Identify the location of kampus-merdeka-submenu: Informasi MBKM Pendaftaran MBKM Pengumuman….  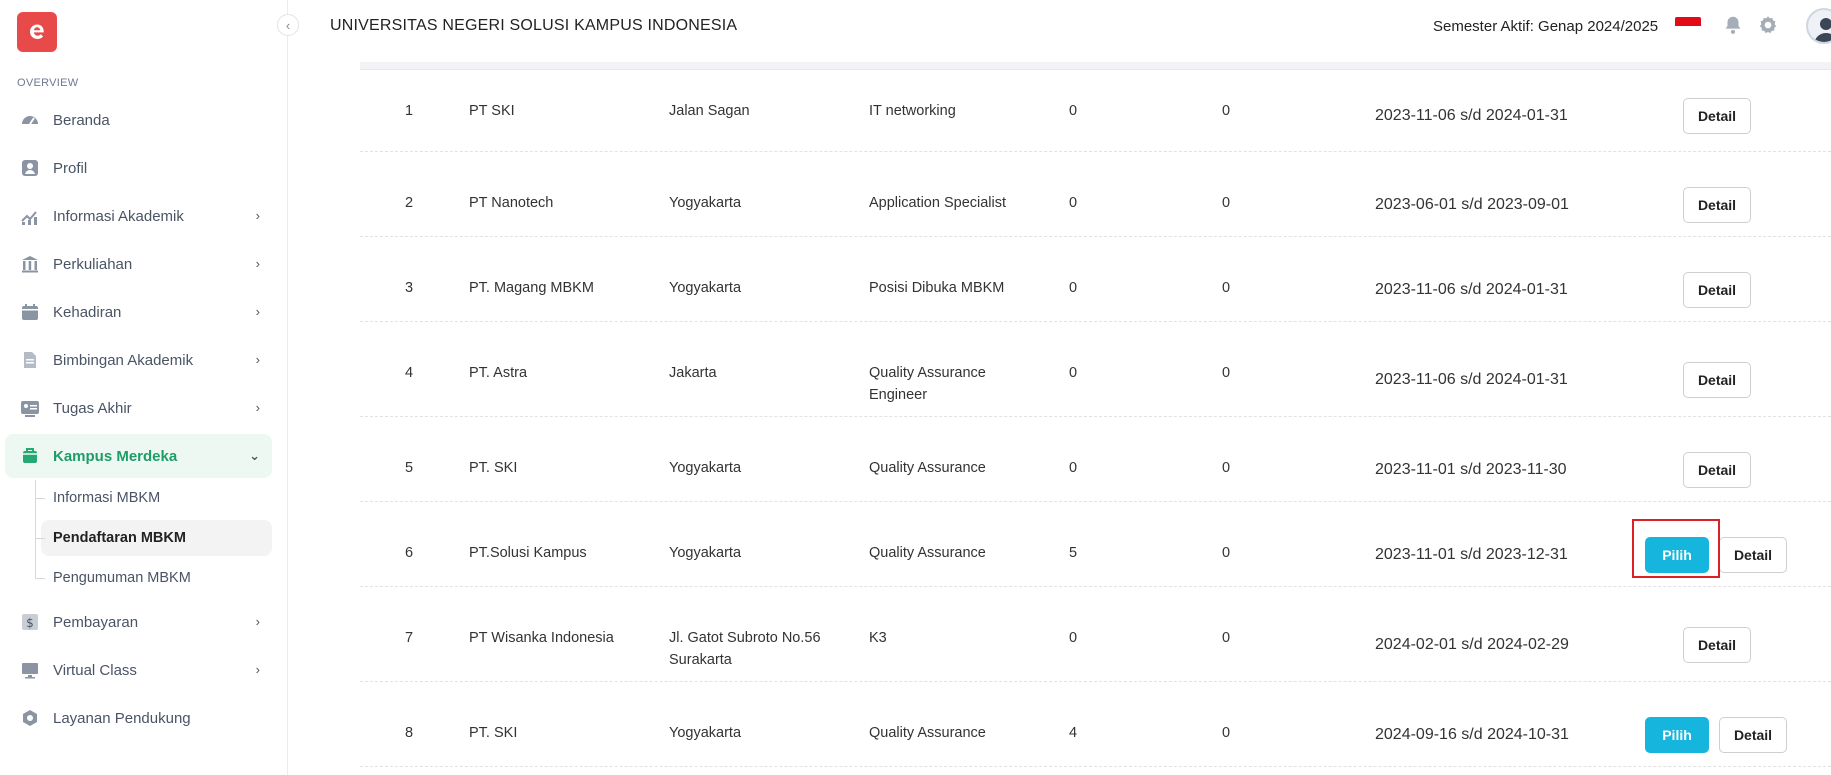
(150, 538).